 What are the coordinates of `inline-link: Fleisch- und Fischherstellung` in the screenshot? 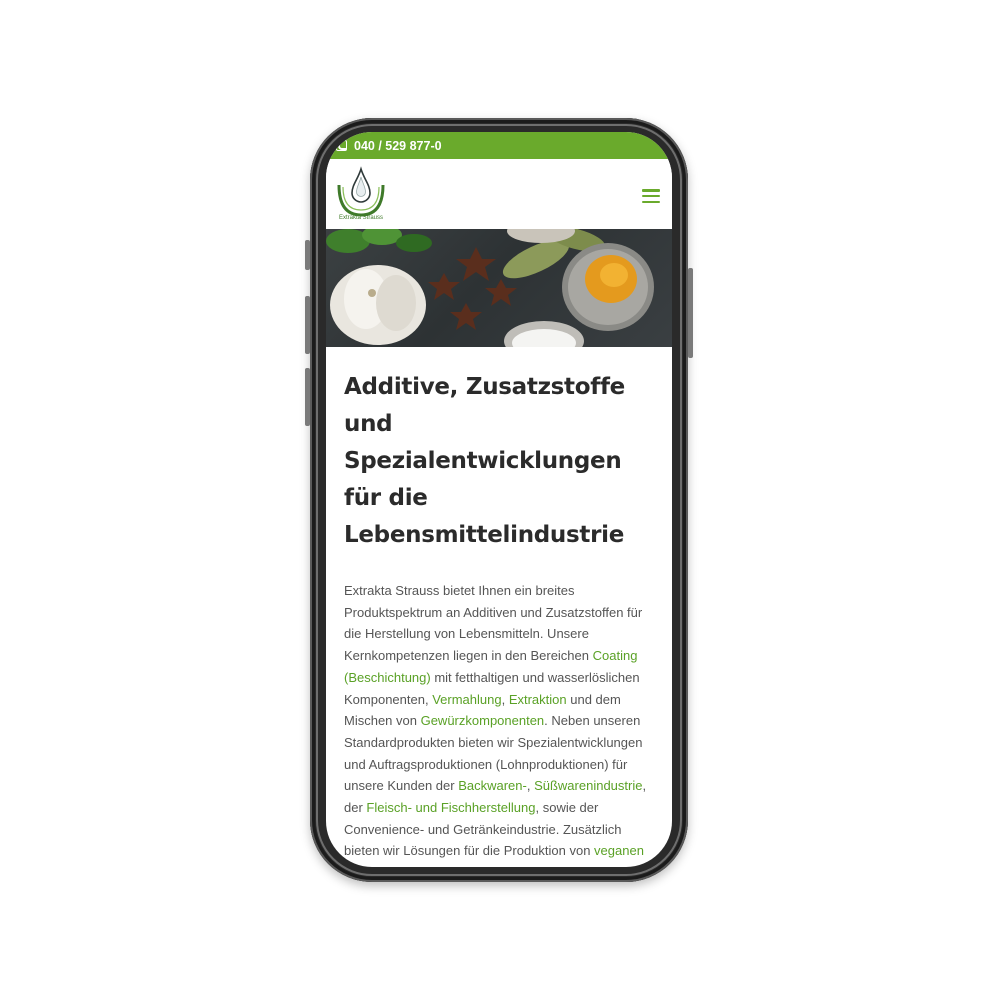 It's located at (450, 807).